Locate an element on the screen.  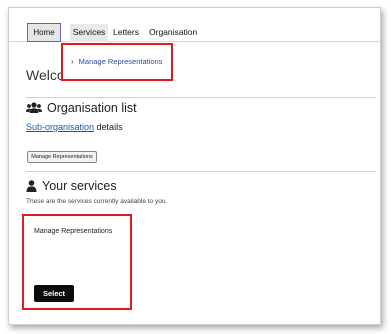
nav-organisation: Organisation is located at coordinates (173, 33).